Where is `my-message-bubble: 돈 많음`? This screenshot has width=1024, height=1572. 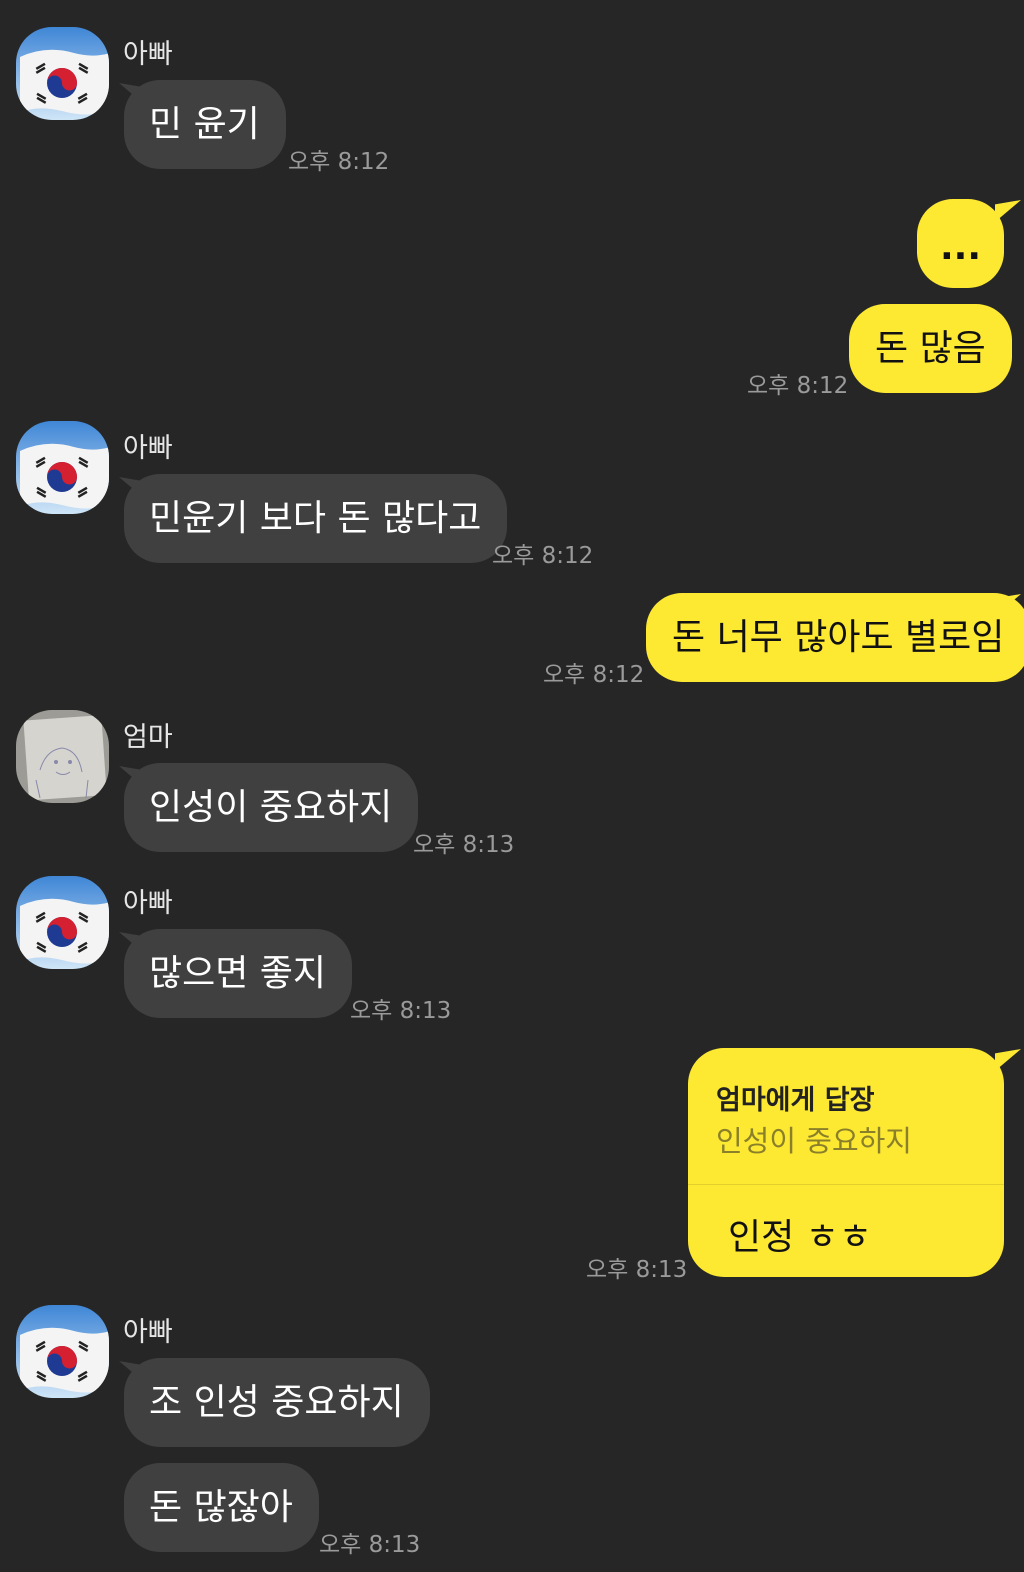 my-message-bubble: 돈 많음 is located at coordinates (930, 348).